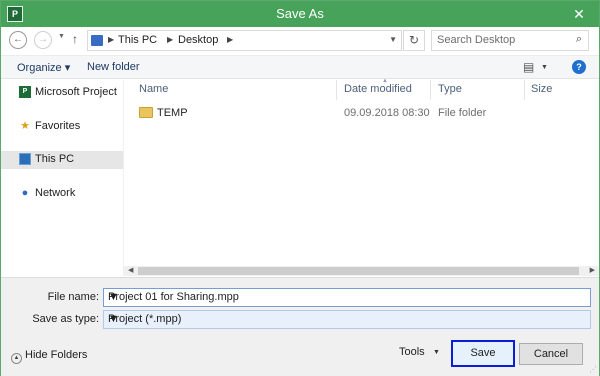 Image resolution: width=600 pixels, height=376 pixels. I want to click on sidebar-item-label: This PC, so click(55, 159).